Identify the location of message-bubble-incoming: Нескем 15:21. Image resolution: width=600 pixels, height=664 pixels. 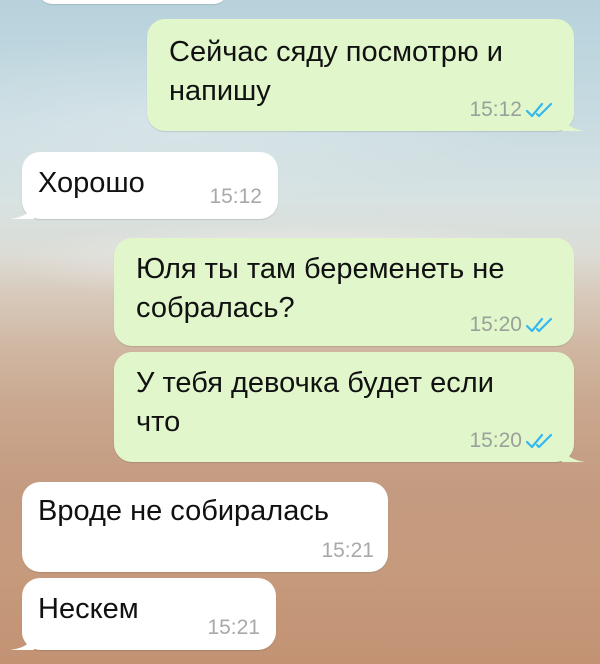
(143, 614).